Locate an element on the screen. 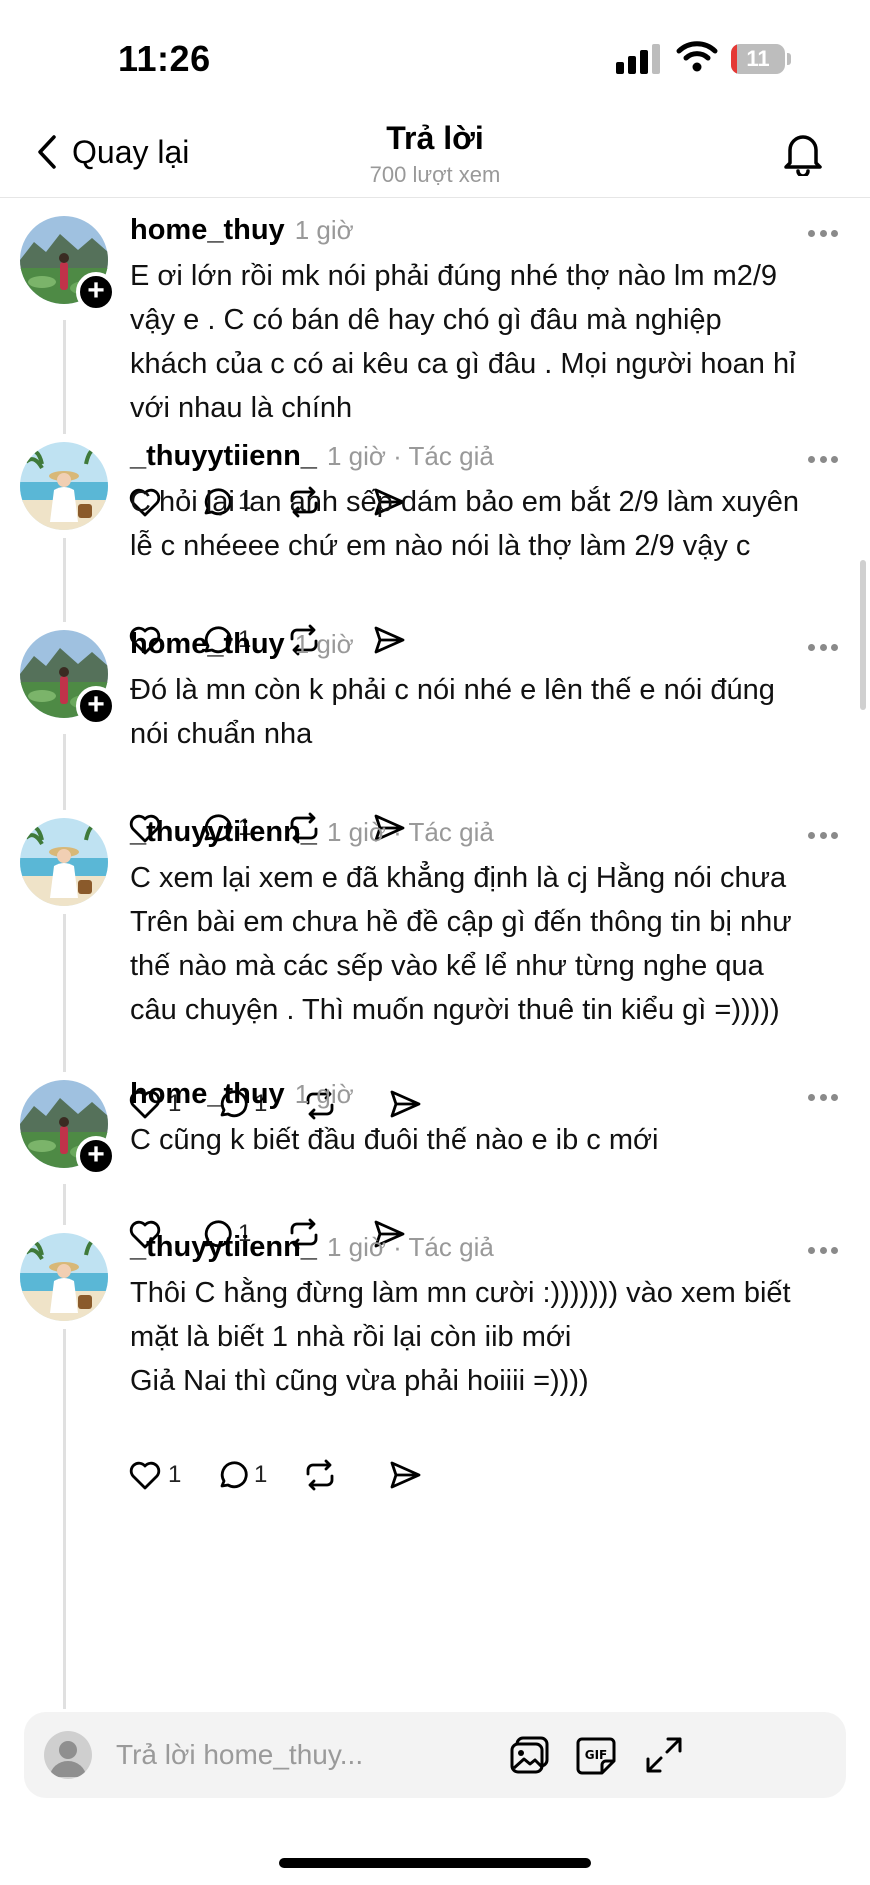 Image resolution: width=870 pixels, height=1885 pixels. comment-icon is located at coordinates (231, 1475).